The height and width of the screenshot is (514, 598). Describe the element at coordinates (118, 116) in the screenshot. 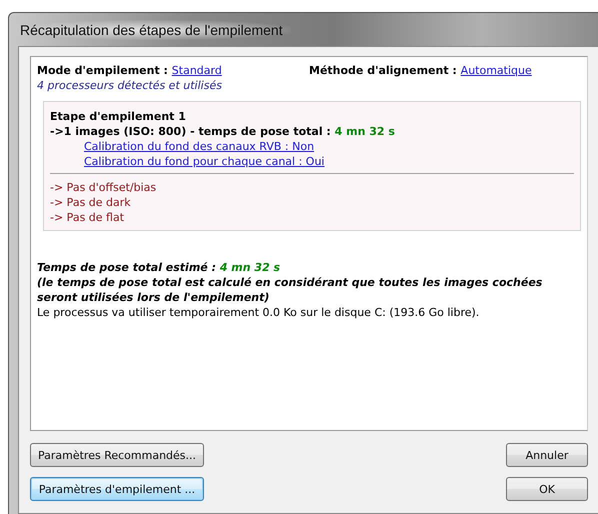

I see `step-title: Etape d'empilement 1` at that location.